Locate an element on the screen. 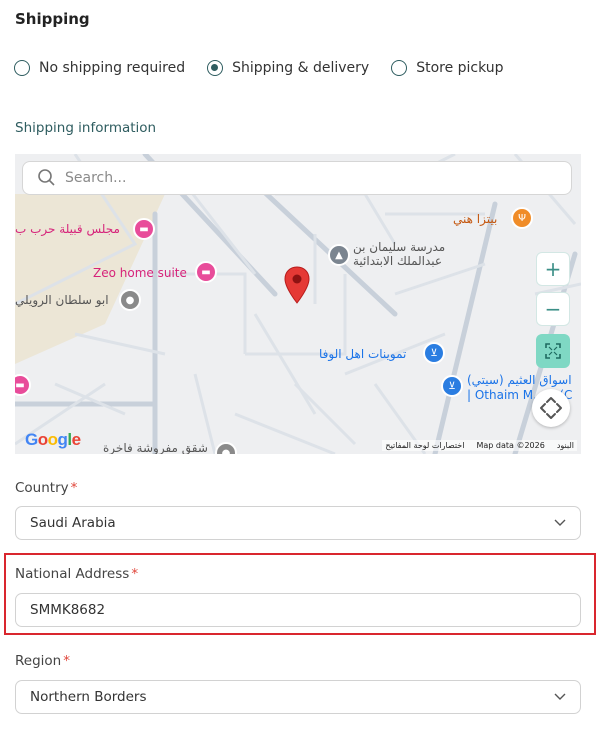 The height and width of the screenshot is (730, 598). location-marker-icon is located at coordinates (297, 285).